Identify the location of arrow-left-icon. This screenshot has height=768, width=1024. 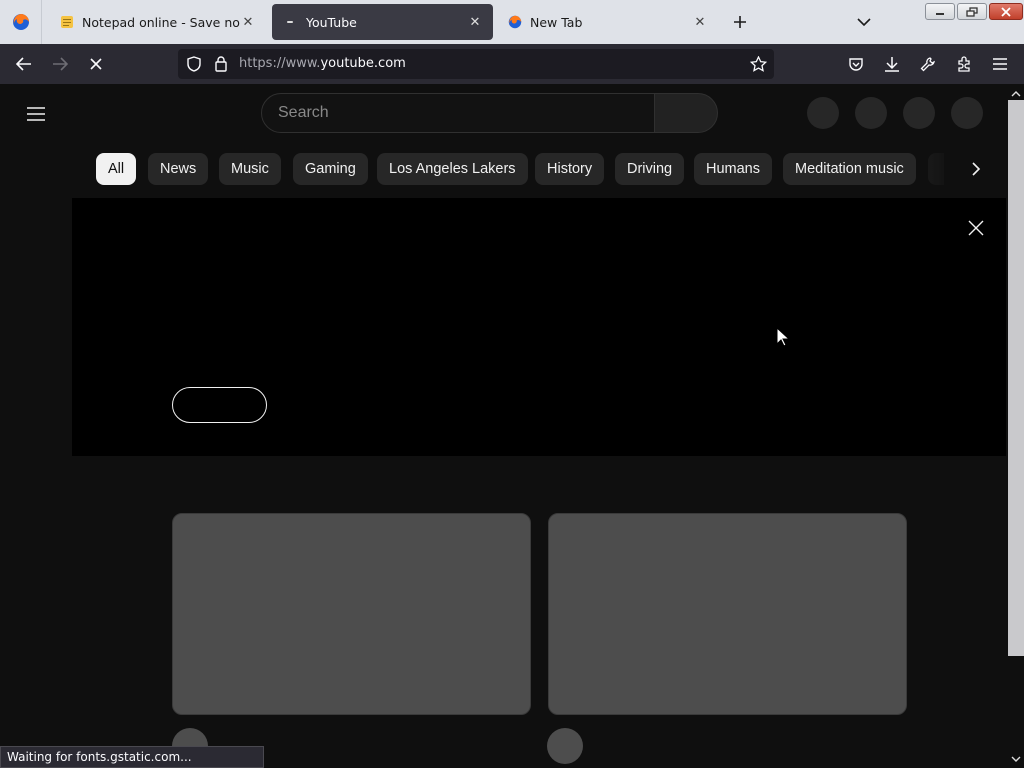
(23, 64).